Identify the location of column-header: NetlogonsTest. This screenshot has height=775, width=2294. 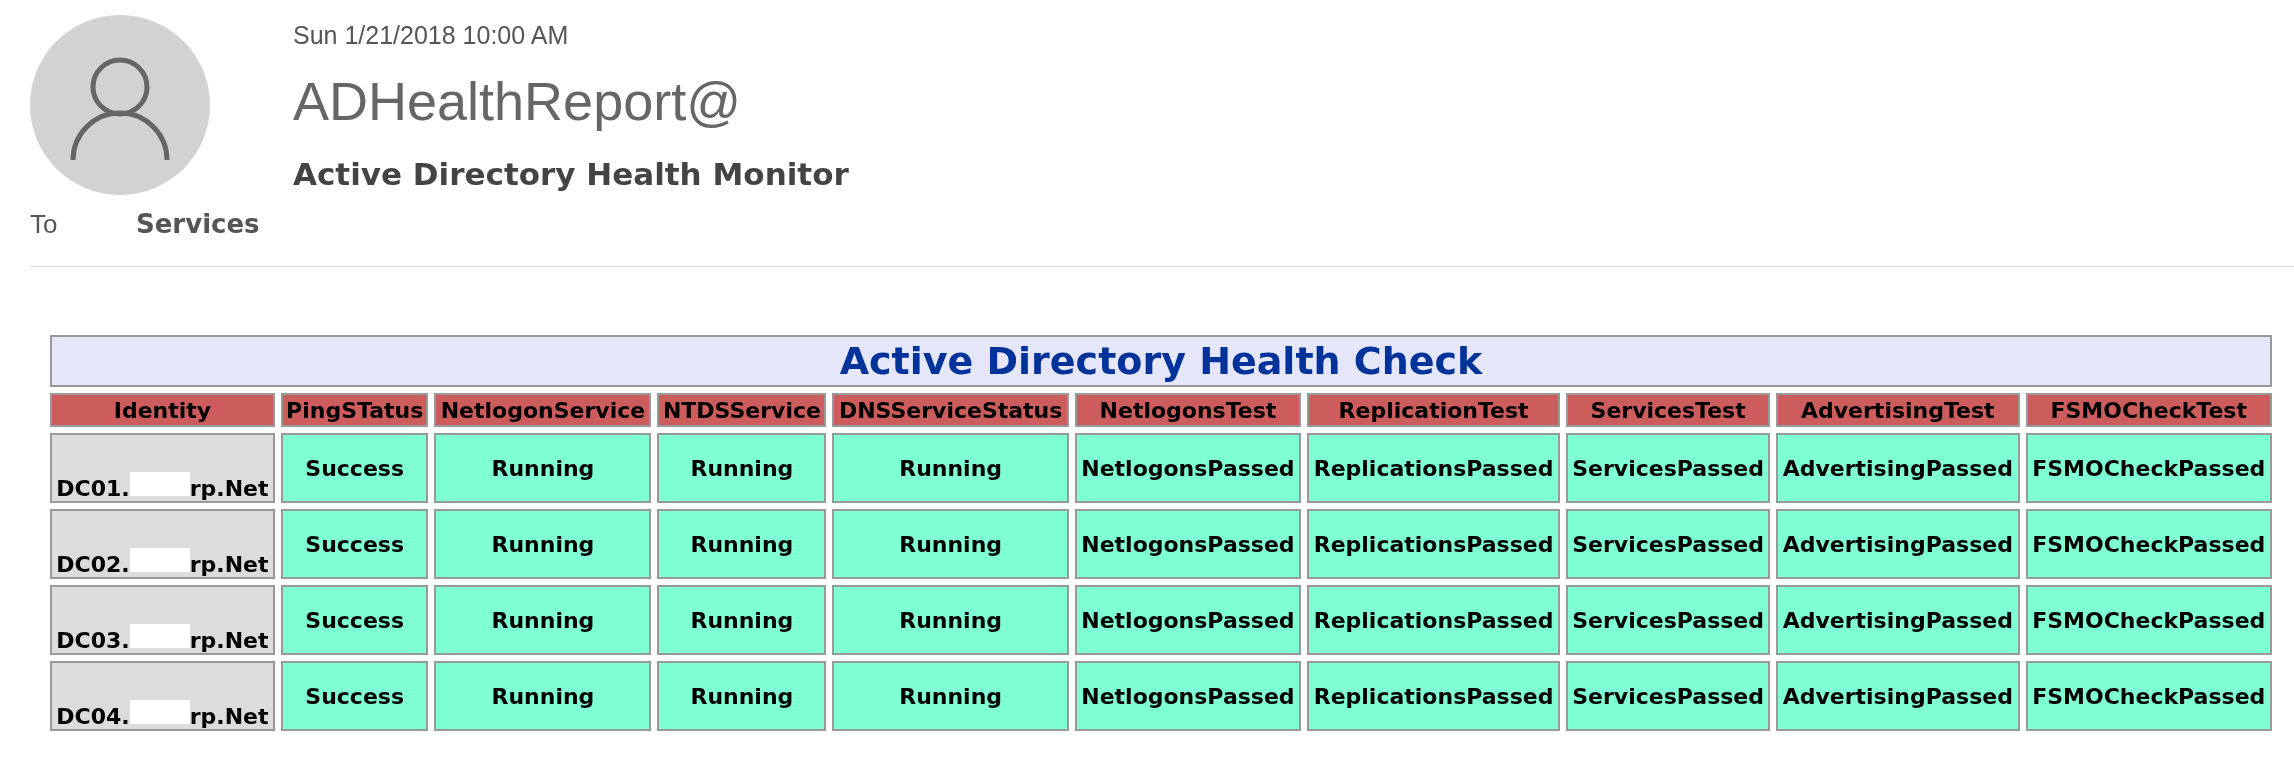
(1187, 410).